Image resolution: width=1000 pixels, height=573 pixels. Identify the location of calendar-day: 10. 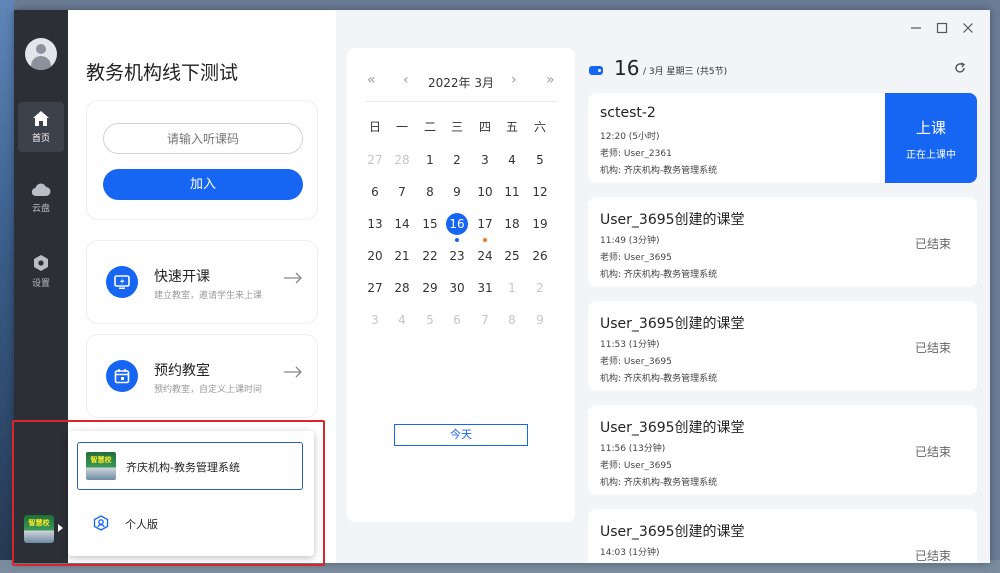
(485, 192).